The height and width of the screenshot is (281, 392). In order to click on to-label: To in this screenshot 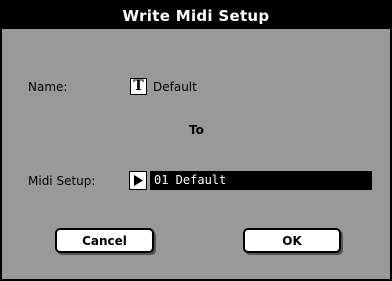, I will do `click(196, 130)`.